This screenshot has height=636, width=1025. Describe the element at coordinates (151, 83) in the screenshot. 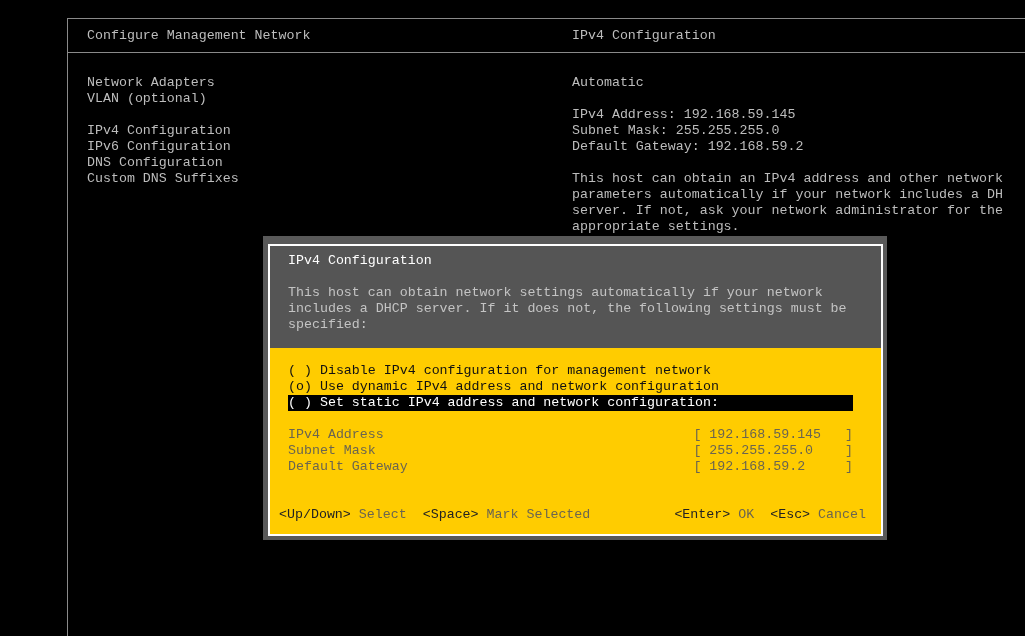

I see `menu-item: Network Adapters` at that location.